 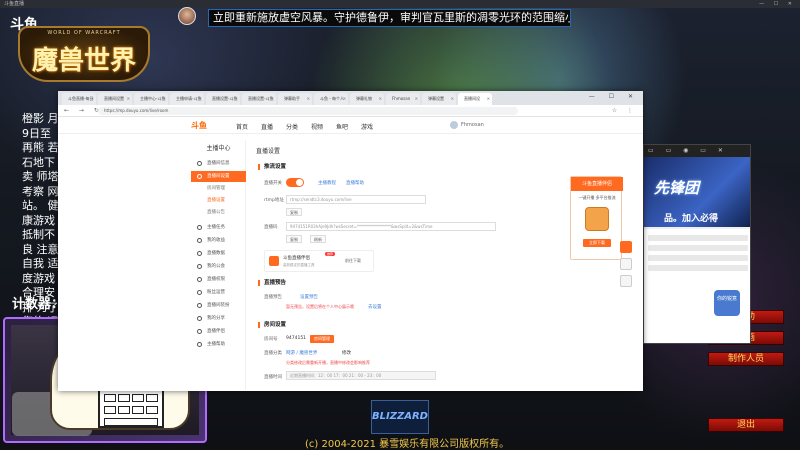 I want to click on sidebar-item: 直播伴侣, so click(x=218, y=331).